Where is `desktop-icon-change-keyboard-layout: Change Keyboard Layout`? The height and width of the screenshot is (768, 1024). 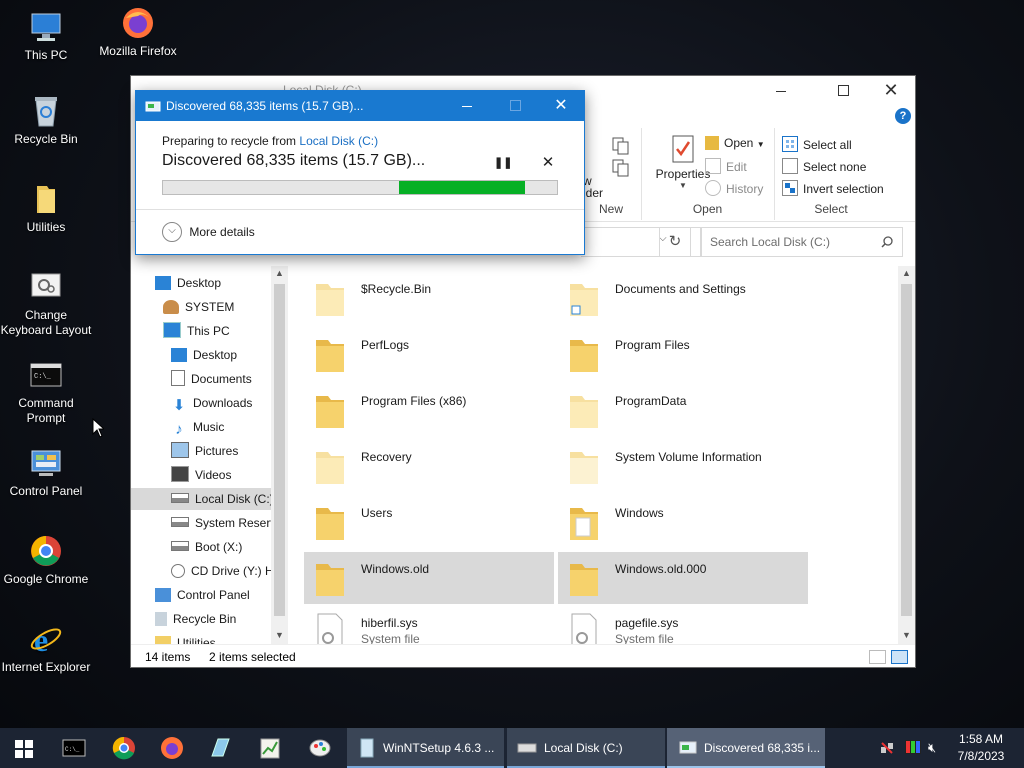
desktop-icon-change-keyboard-layout: Change Keyboard Layout is located at coordinates (46, 304).